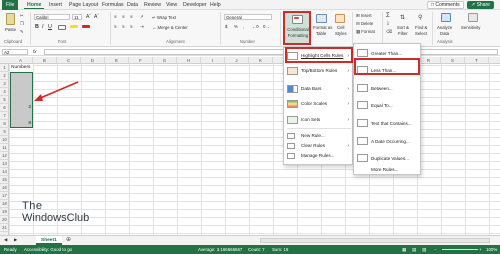  I want to click on column-header: F, so click(141, 60).